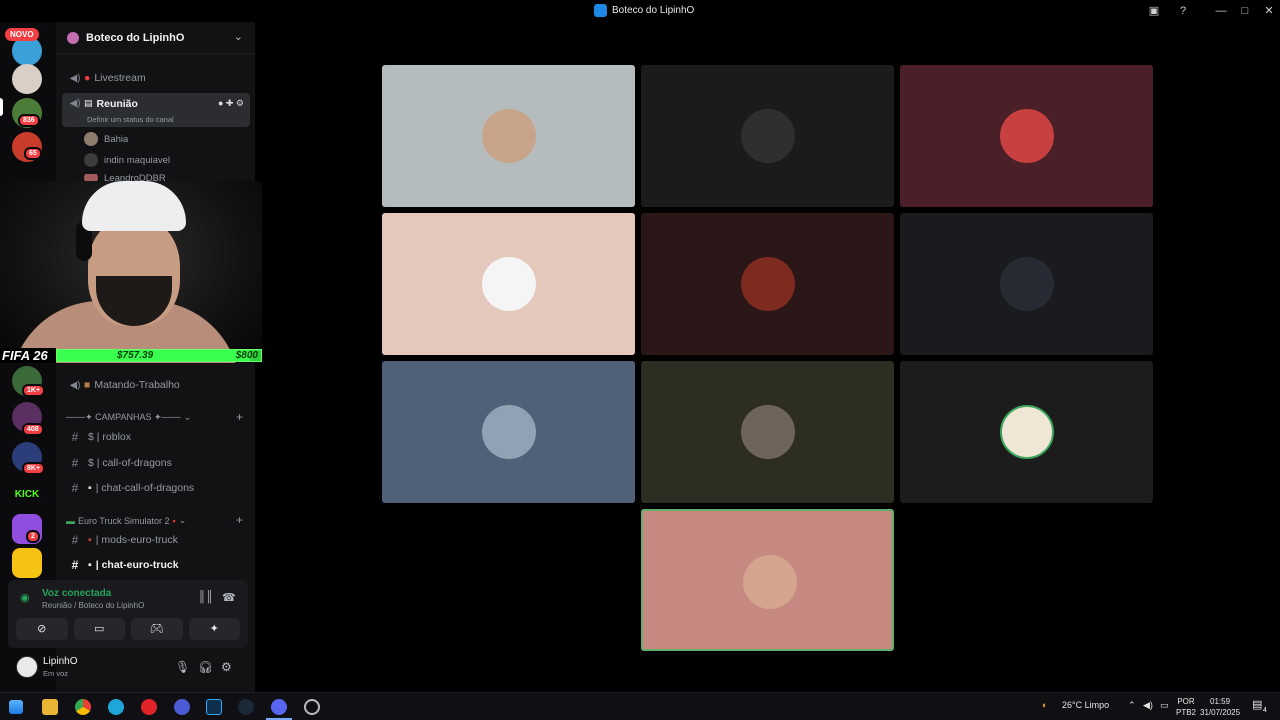 The image size is (1280, 720). I want to click on kick-server-icon: KICK, so click(27, 495).